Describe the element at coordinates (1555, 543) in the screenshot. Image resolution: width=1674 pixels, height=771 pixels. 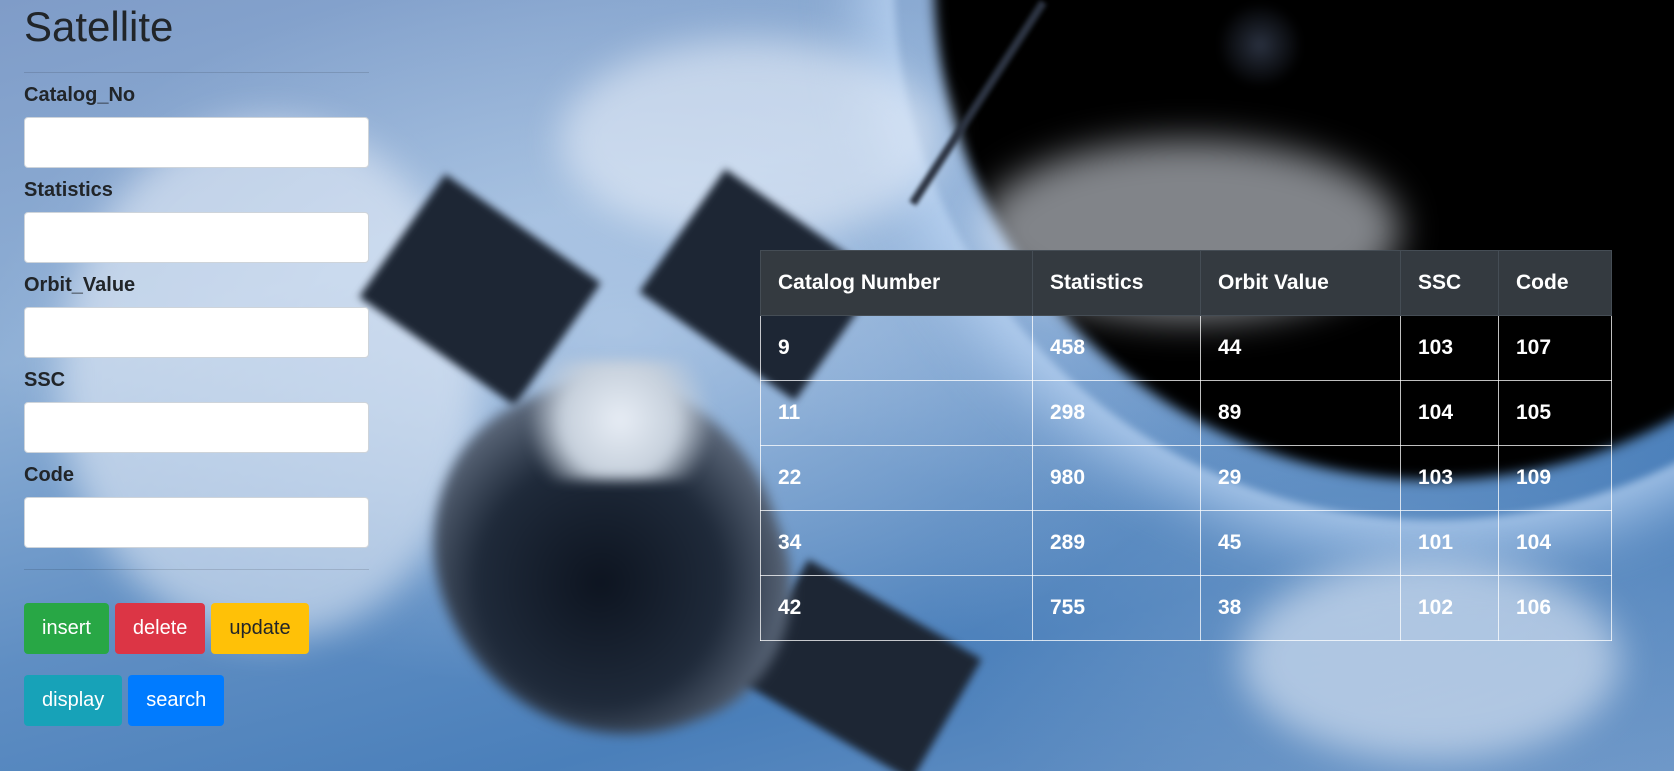
I see `cell-code: 104` at that location.